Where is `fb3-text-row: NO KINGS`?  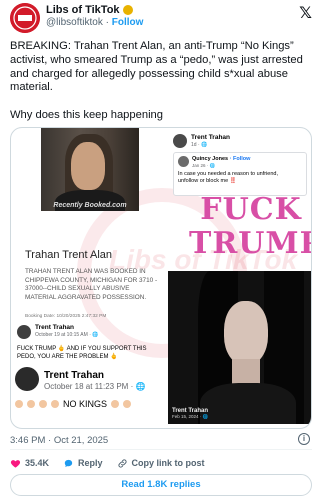
fb3-text-row: NO KINGS is located at coordinates (73, 404).